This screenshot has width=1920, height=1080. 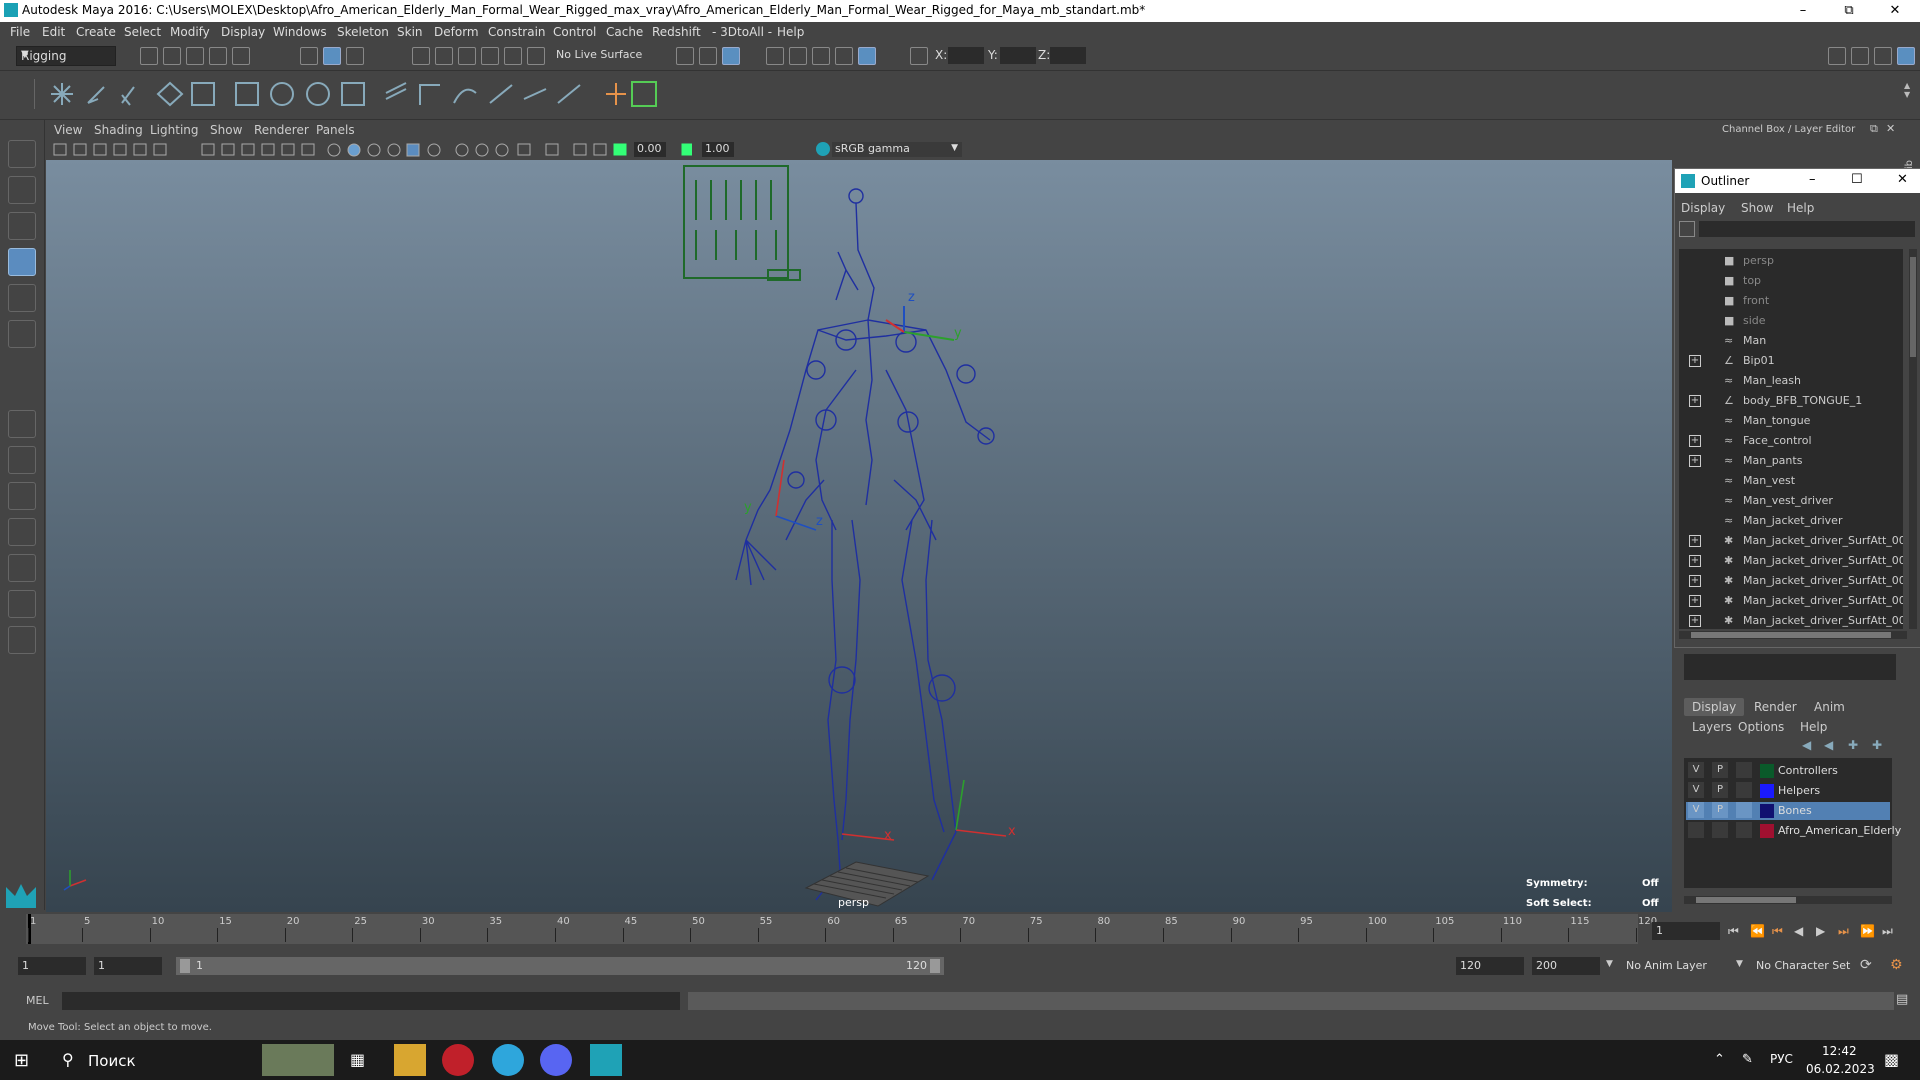 What do you see at coordinates (1883, 56) in the screenshot?
I see `tool-settings-icon` at bounding box center [1883, 56].